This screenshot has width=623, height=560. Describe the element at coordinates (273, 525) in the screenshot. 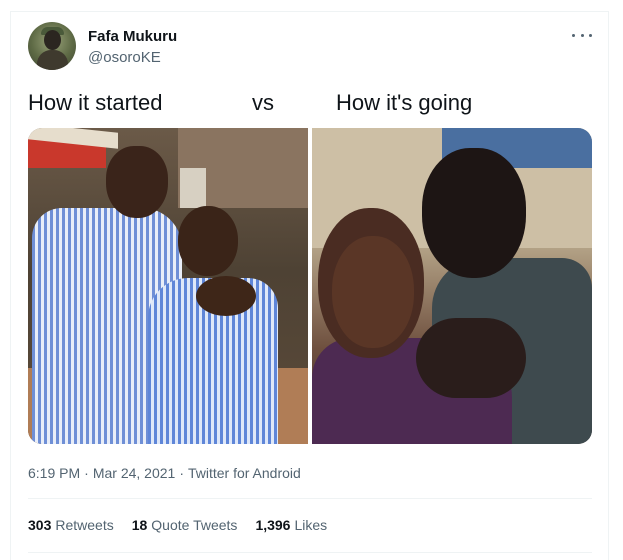

I see `likes-count: 1,396` at that location.